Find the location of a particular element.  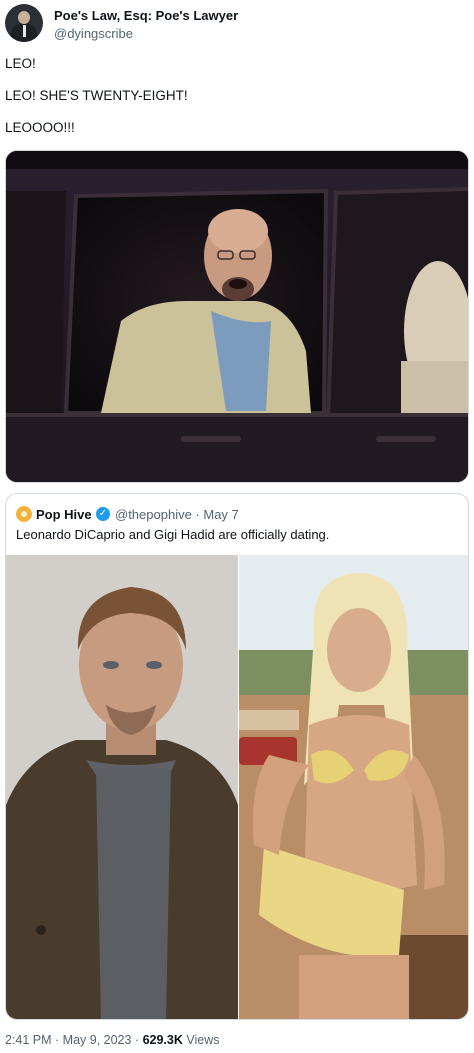

tweet-line-3: LEOOOO!!! is located at coordinates (40, 127).